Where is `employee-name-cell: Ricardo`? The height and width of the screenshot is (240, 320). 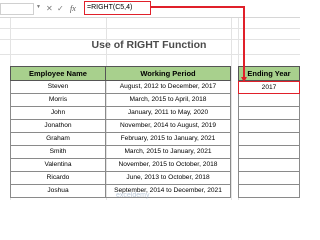
employee-name-cell: Ricardo is located at coordinates (58, 178).